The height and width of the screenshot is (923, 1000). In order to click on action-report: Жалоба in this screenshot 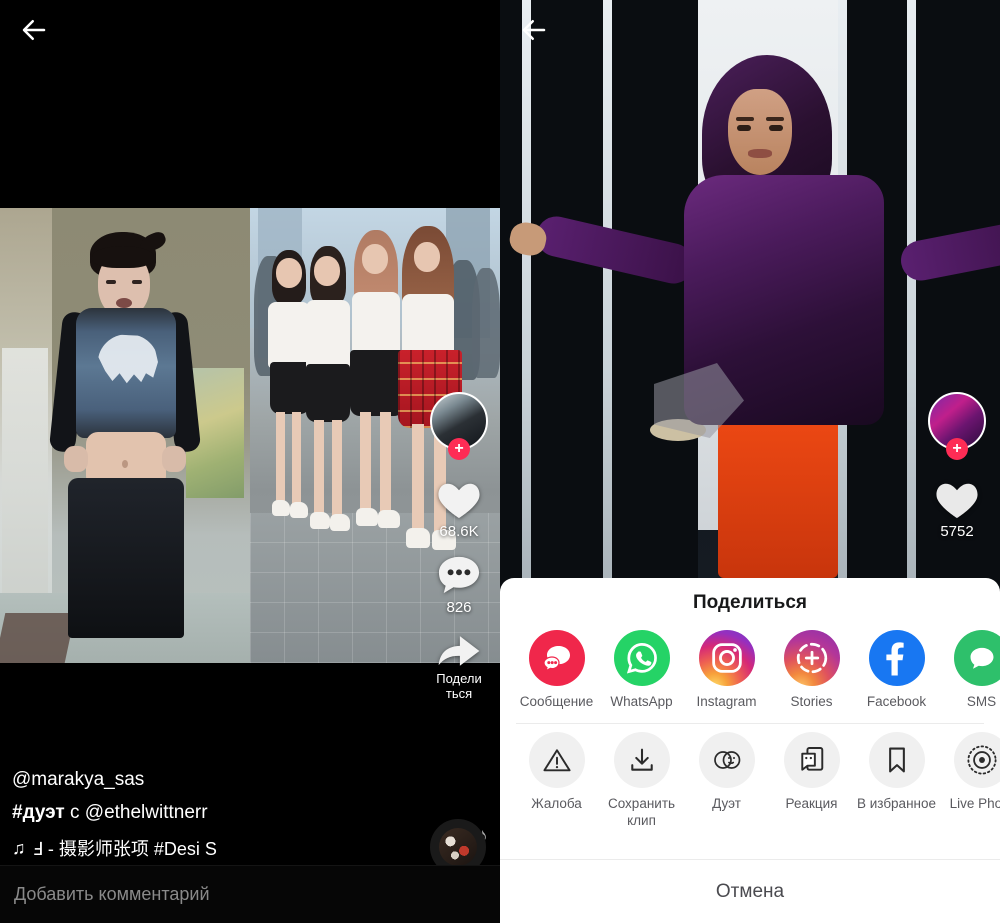, I will do `click(556, 772)`.